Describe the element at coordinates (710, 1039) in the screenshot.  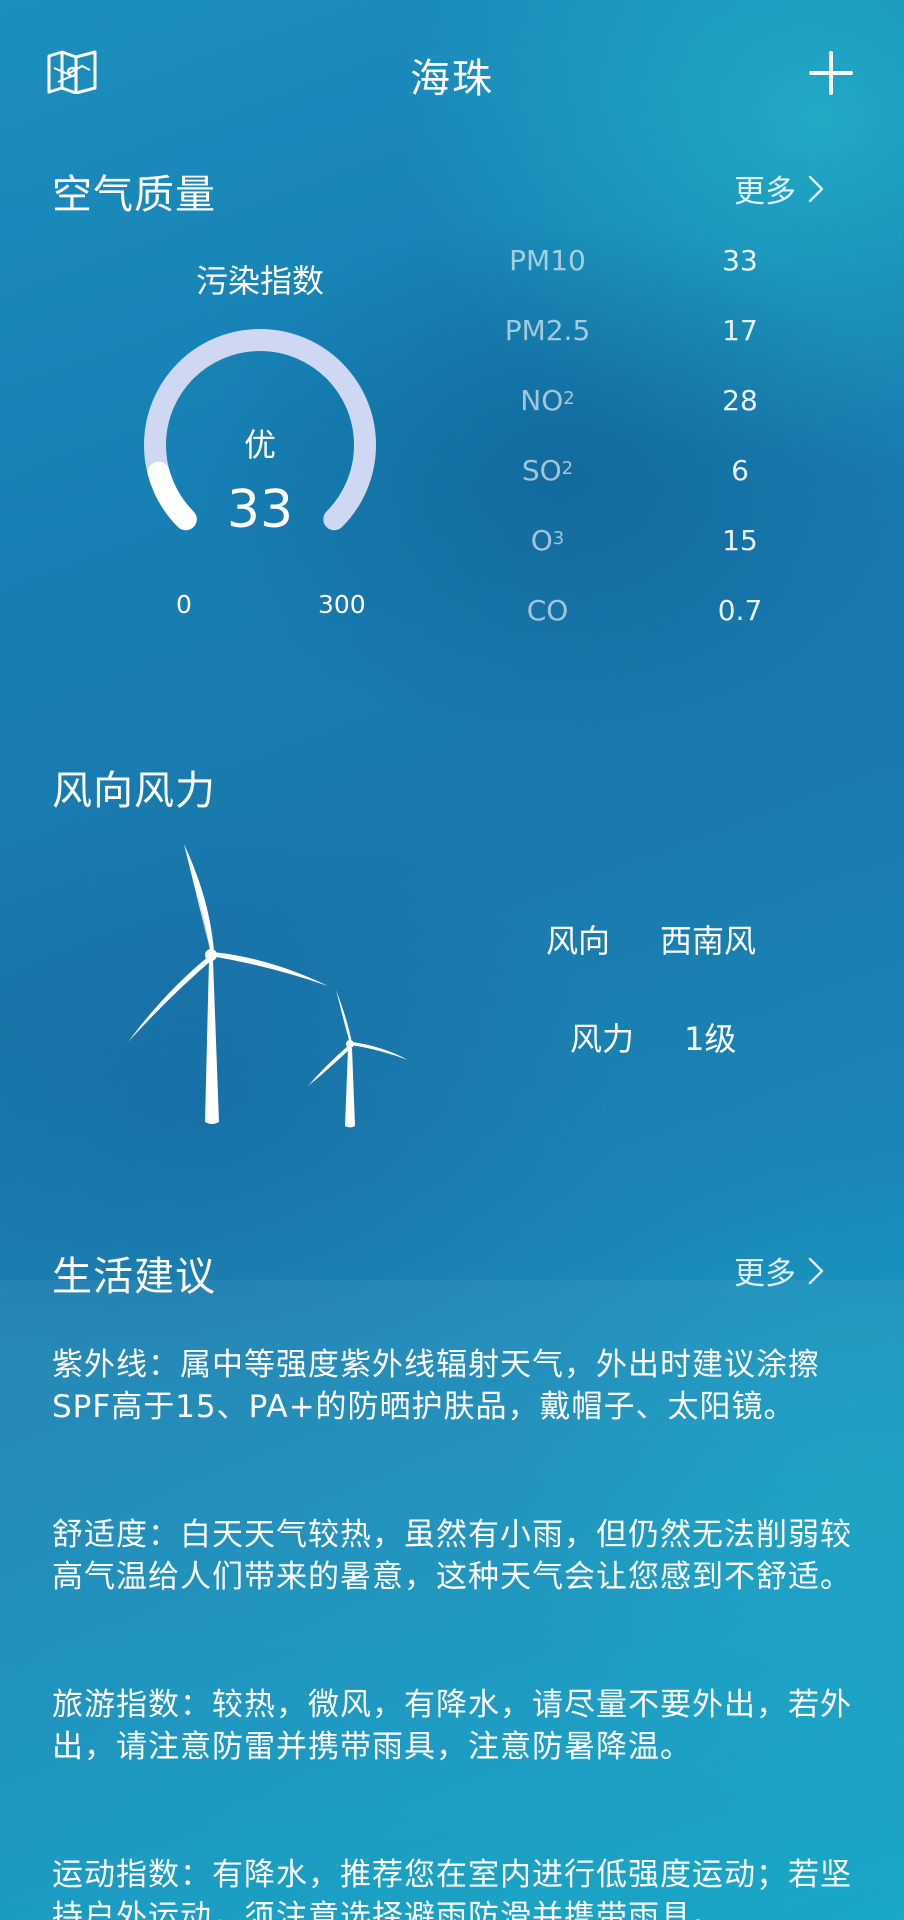
I see `wind-force-value: 1级` at that location.